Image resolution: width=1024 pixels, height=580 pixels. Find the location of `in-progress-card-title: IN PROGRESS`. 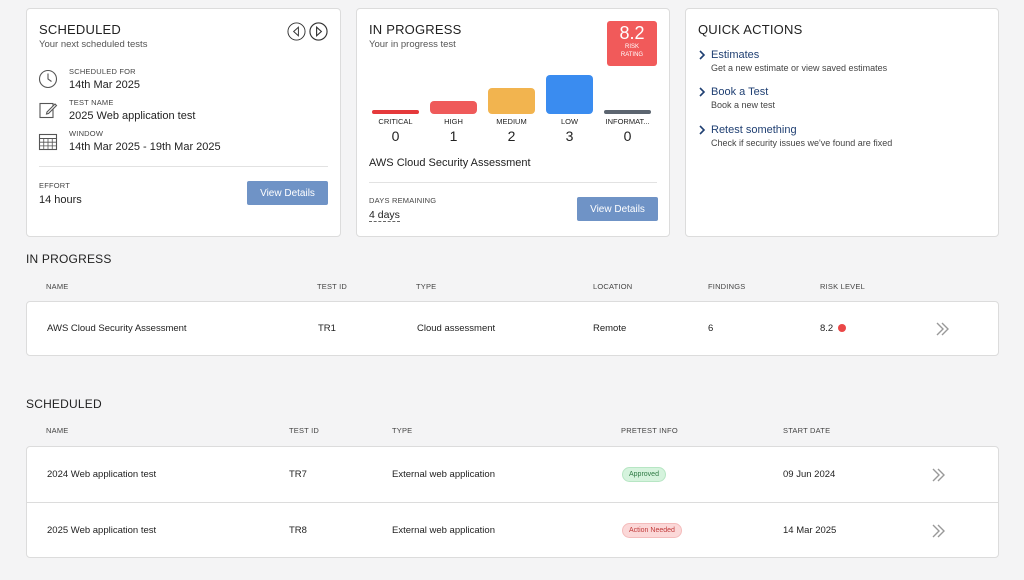

in-progress-card-title: IN PROGRESS is located at coordinates (415, 29).